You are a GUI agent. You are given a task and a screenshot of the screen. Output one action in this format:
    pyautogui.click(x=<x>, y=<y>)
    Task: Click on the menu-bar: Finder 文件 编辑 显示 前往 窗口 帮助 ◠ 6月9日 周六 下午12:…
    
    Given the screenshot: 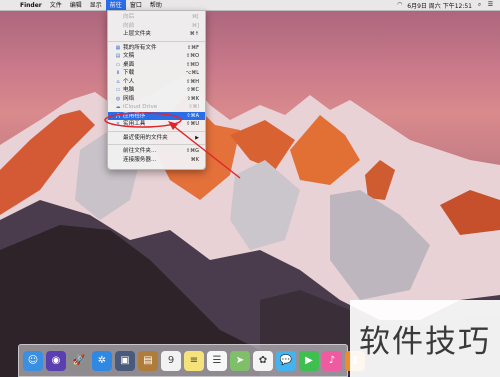 What is the action you would take?
    pyautogui.click(x=250, y=5)
    